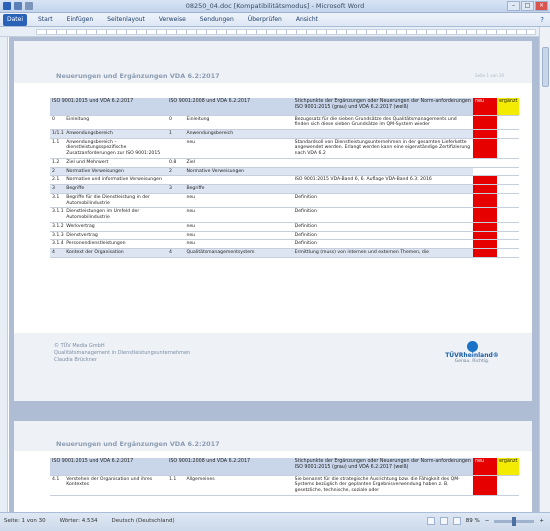  Describe the element at coordinates (15, 20) in the screenshot. I see `file-tab: Datei` at that location.